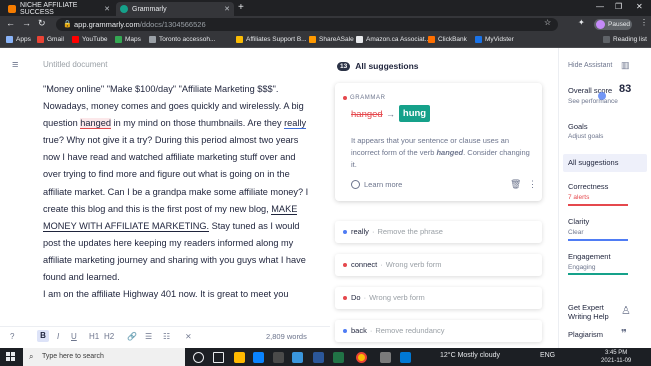  What do you see at coordinates (94, 336) in the screenshot?
I see `heading1-button: H1` at bounding box center [94, 336].